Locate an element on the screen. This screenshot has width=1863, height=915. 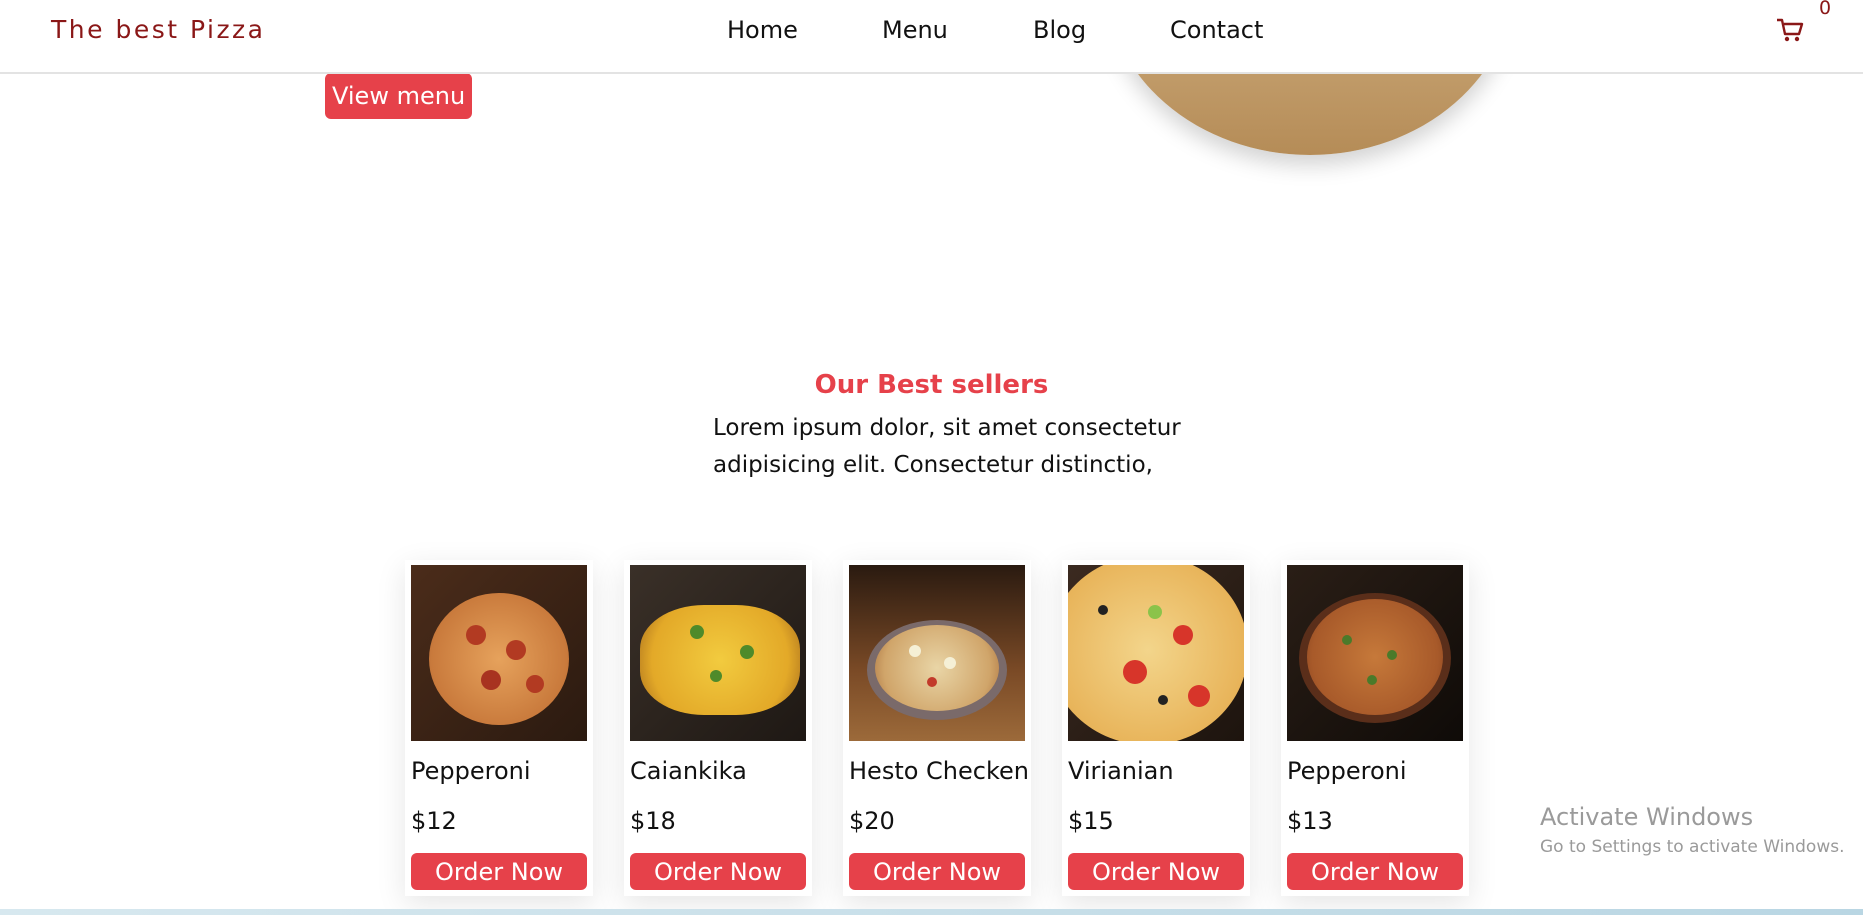
product-price: $18 is located at coordinates (653, 821).